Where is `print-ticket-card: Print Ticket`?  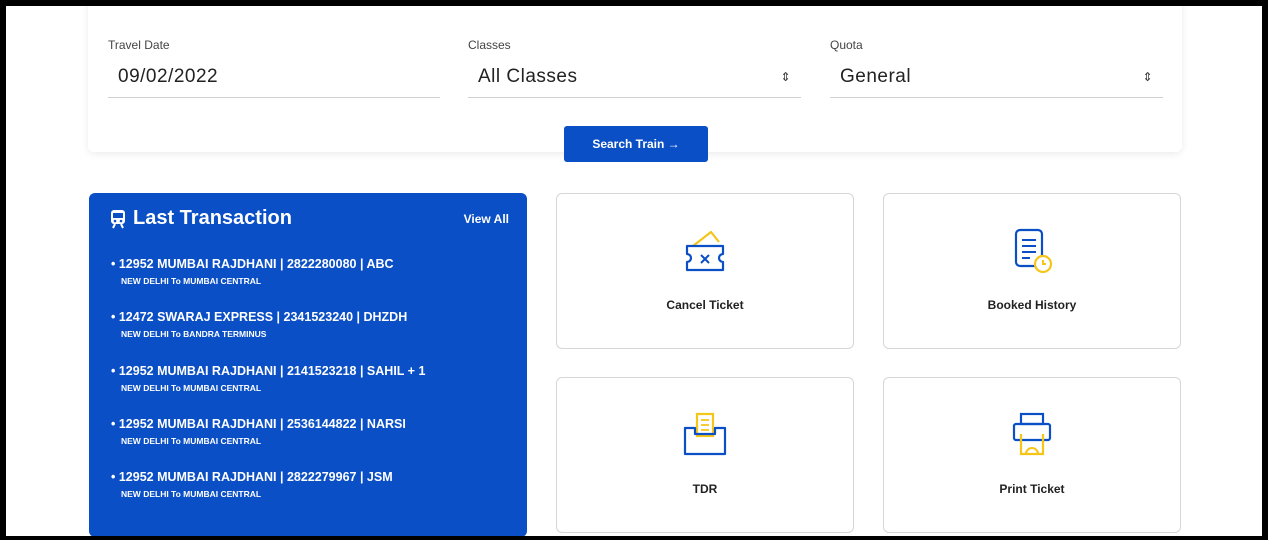 print-ticket-card: Print Ticket is located at coordinates (1032, 455).